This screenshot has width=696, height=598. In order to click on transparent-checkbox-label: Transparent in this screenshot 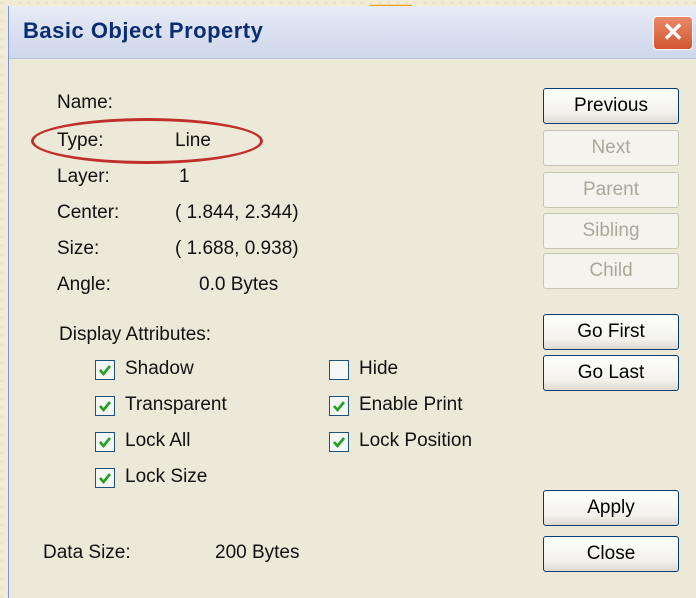, I will do `click(176, 404)`.